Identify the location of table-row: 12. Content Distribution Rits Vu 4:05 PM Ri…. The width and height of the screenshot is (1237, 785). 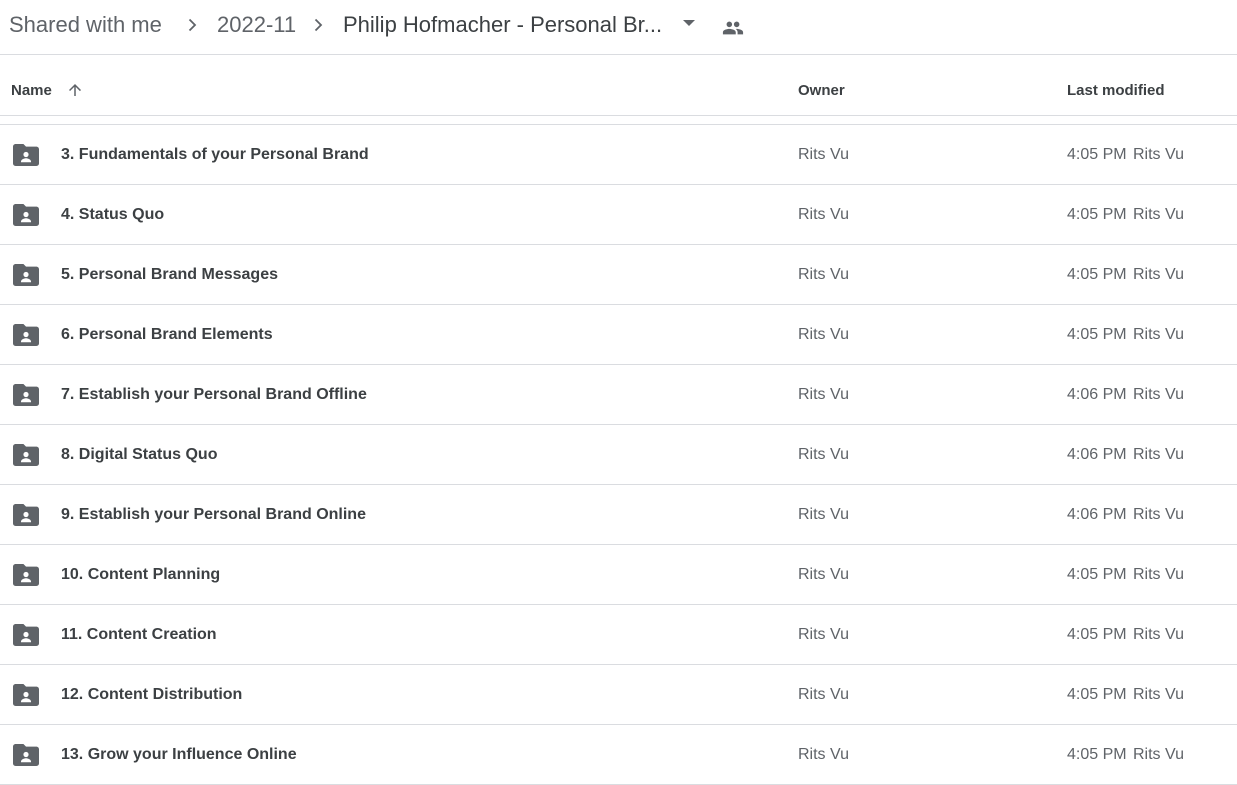
(618, 695).